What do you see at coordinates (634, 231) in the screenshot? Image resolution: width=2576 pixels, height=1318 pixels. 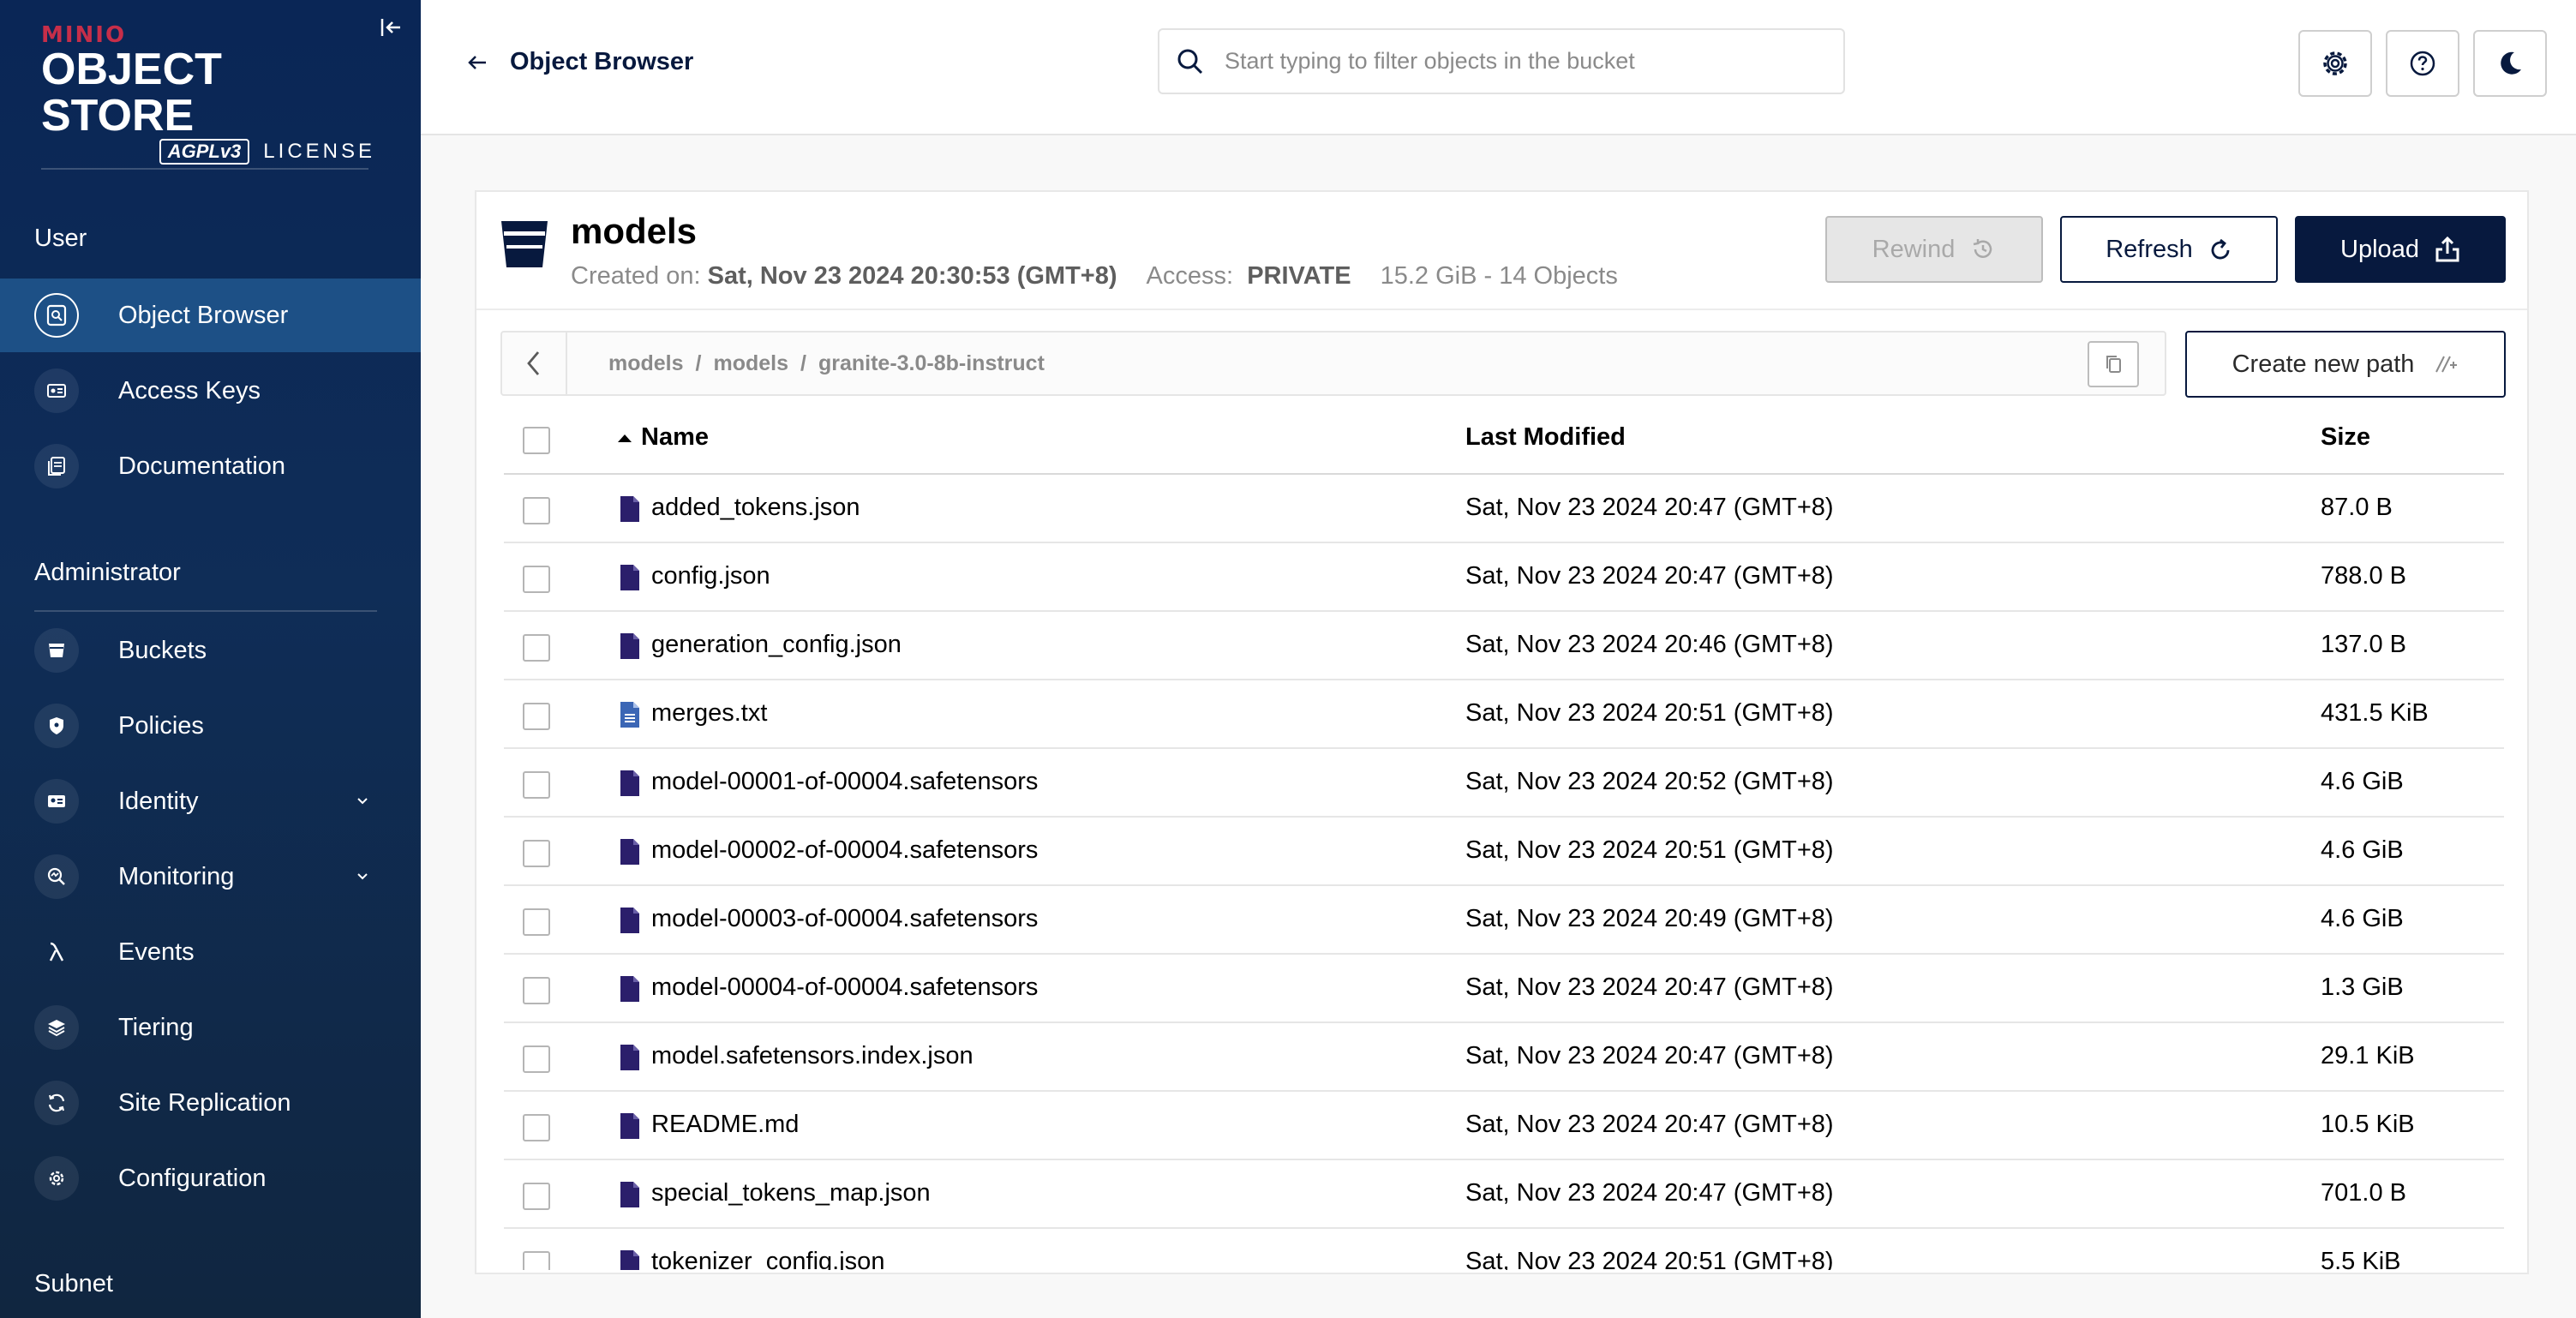 I see `bucket-name: models` at bounding box center [634, 231].